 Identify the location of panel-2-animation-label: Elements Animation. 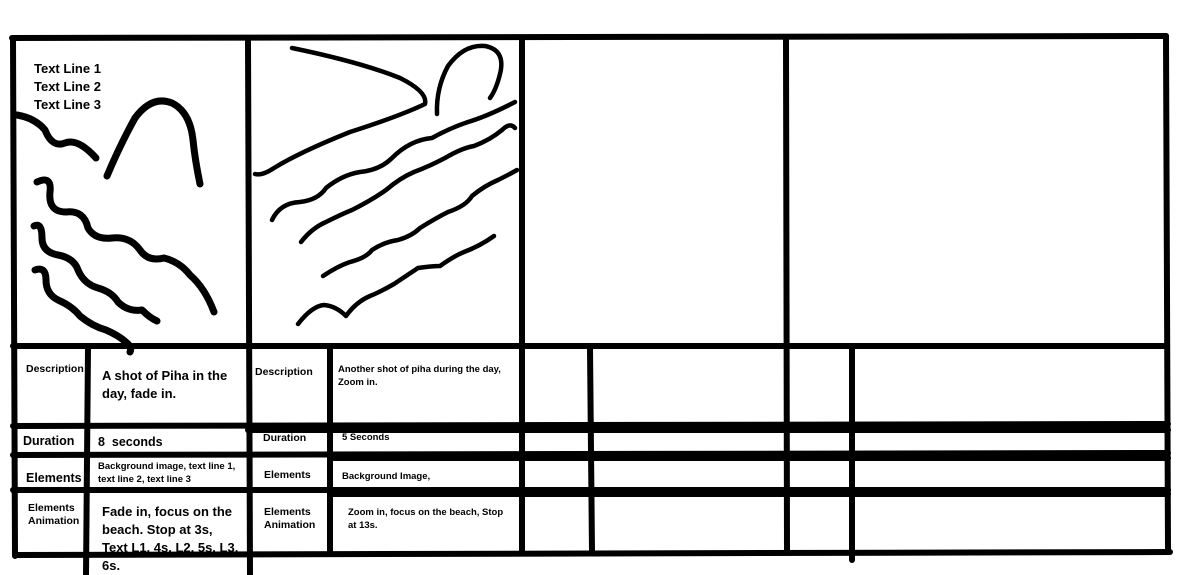
(290, 518).